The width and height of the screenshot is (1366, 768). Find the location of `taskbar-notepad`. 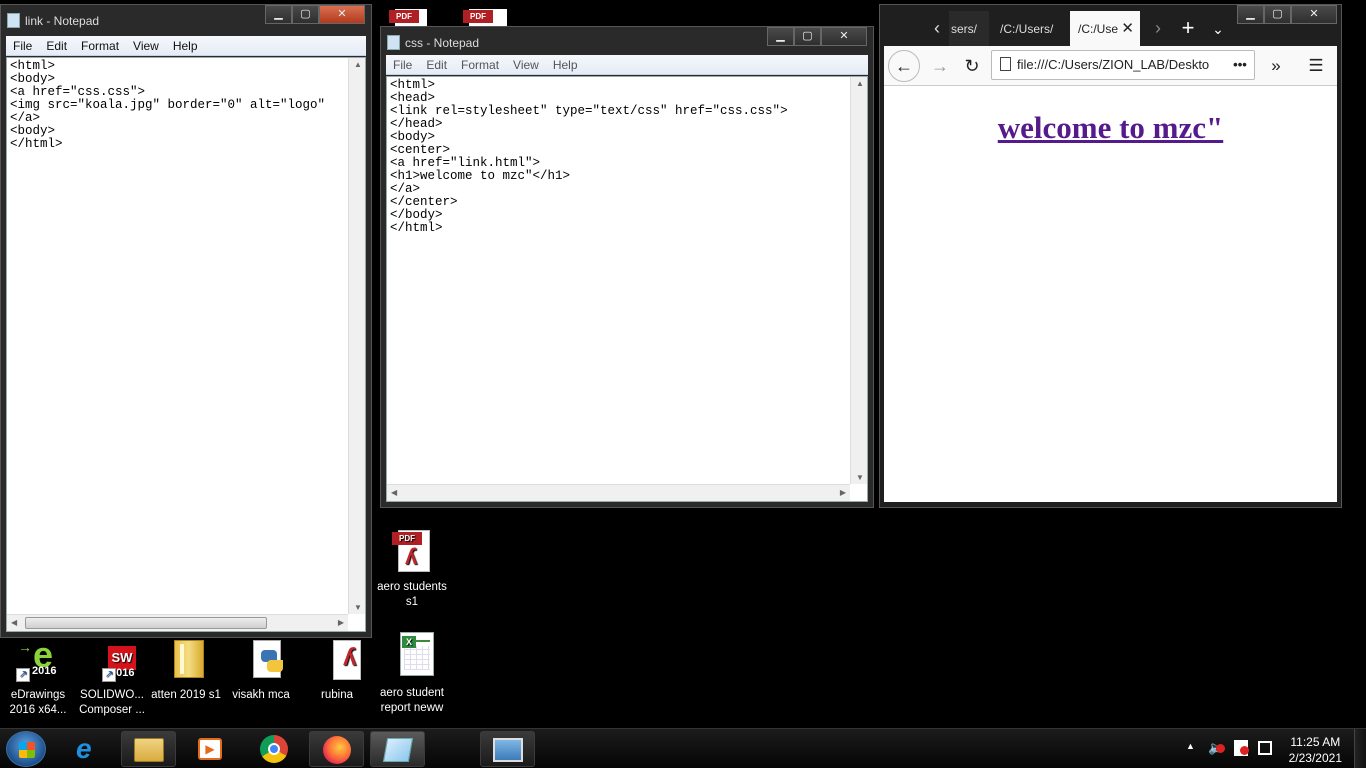

taskbar-notepad is located at coordinates (397, 749).